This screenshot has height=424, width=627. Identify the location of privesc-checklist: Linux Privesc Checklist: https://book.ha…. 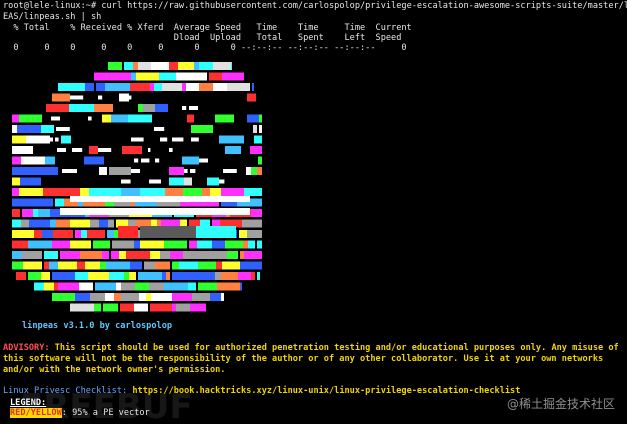
(261, 391).